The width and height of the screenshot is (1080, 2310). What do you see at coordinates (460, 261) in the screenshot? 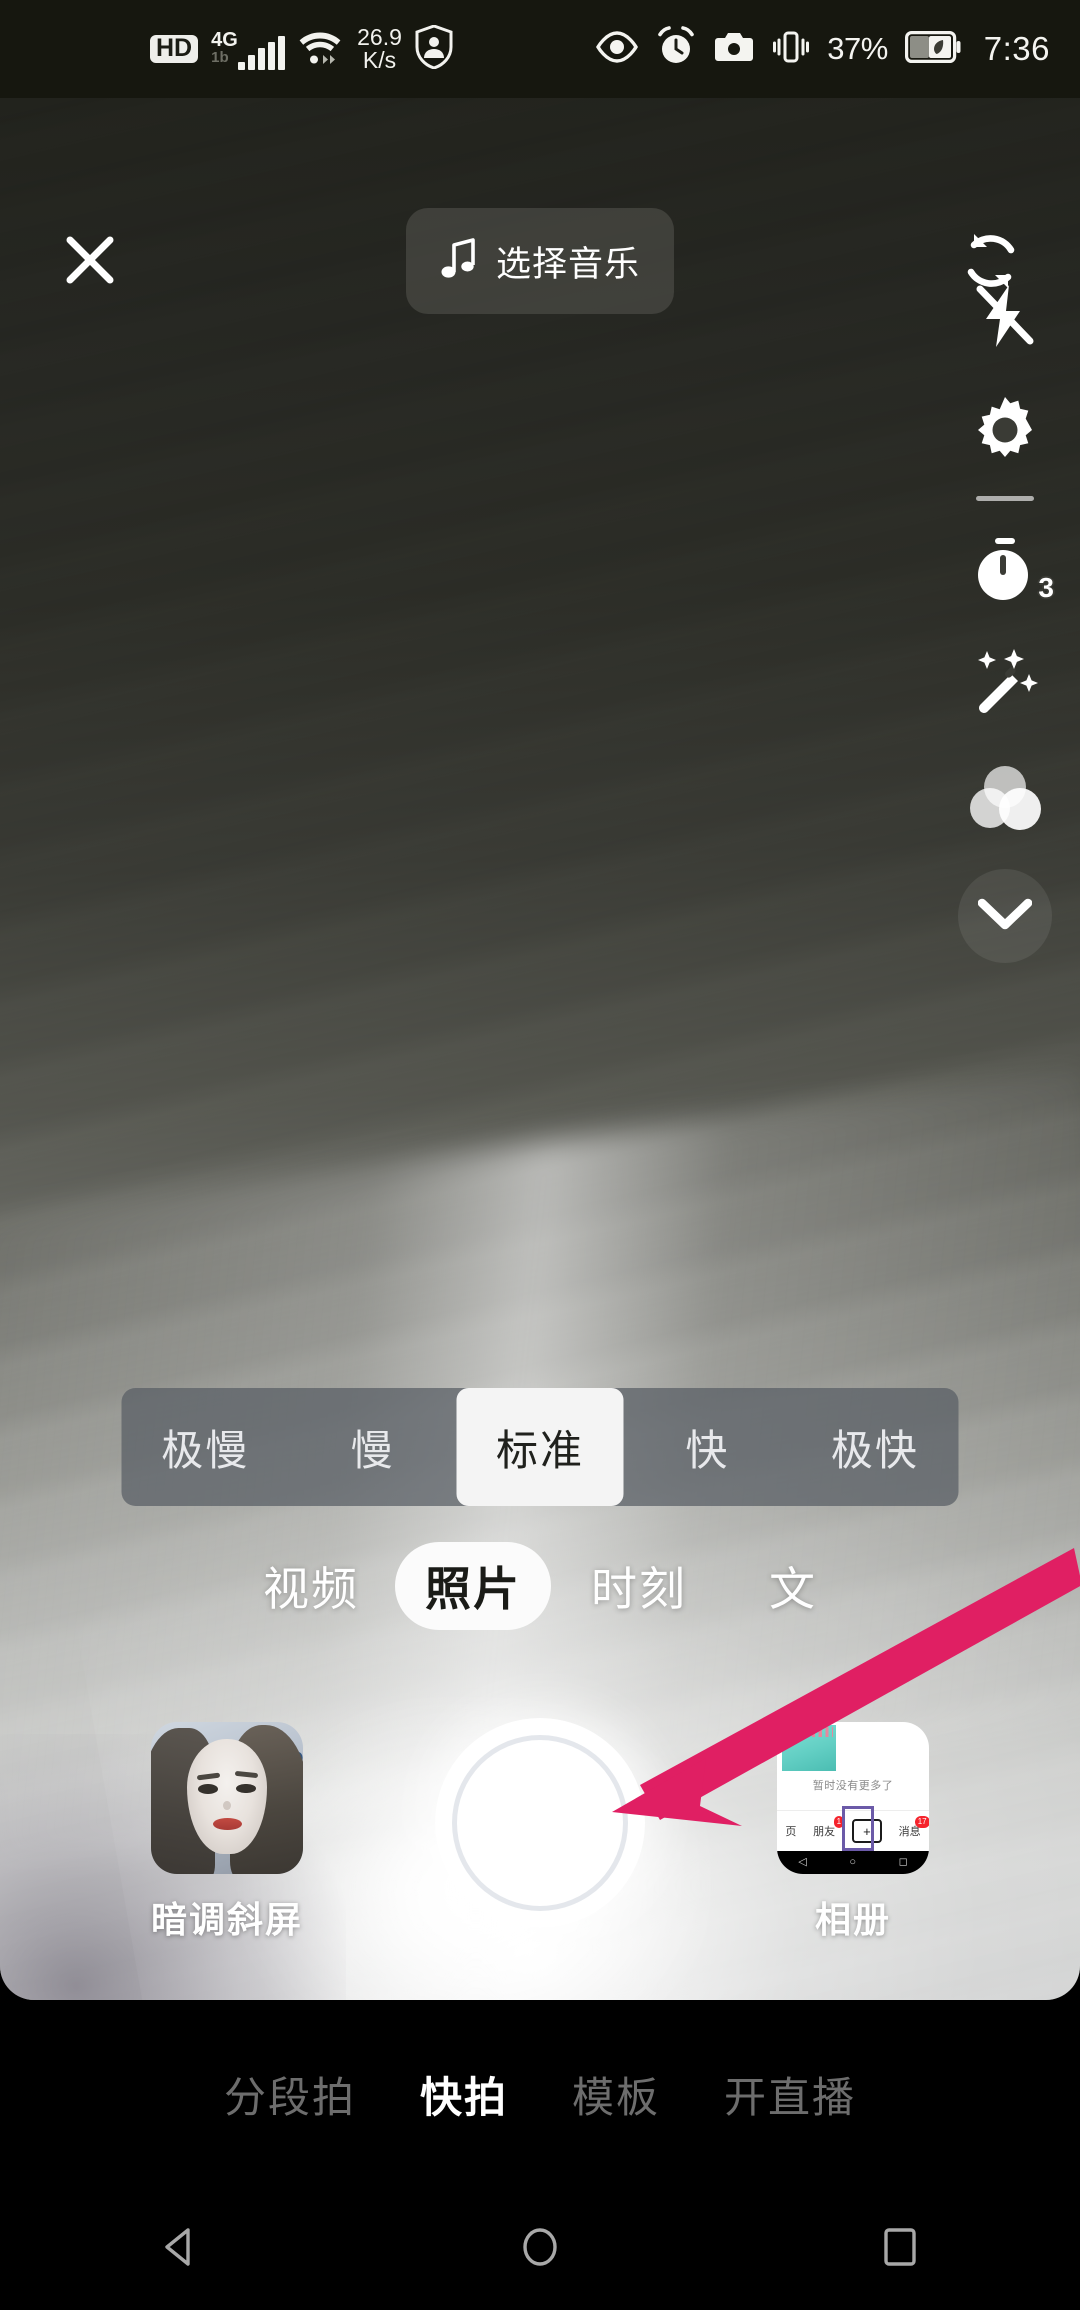
I see `music-note-icon` at bounding box center [460, 261].